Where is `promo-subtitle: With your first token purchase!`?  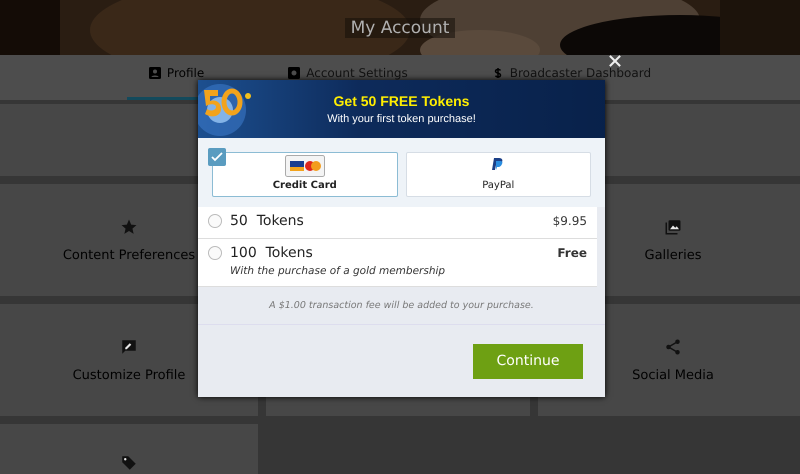
promo-subtitle: With your first token purchase! is located at coordinates (401, 119).